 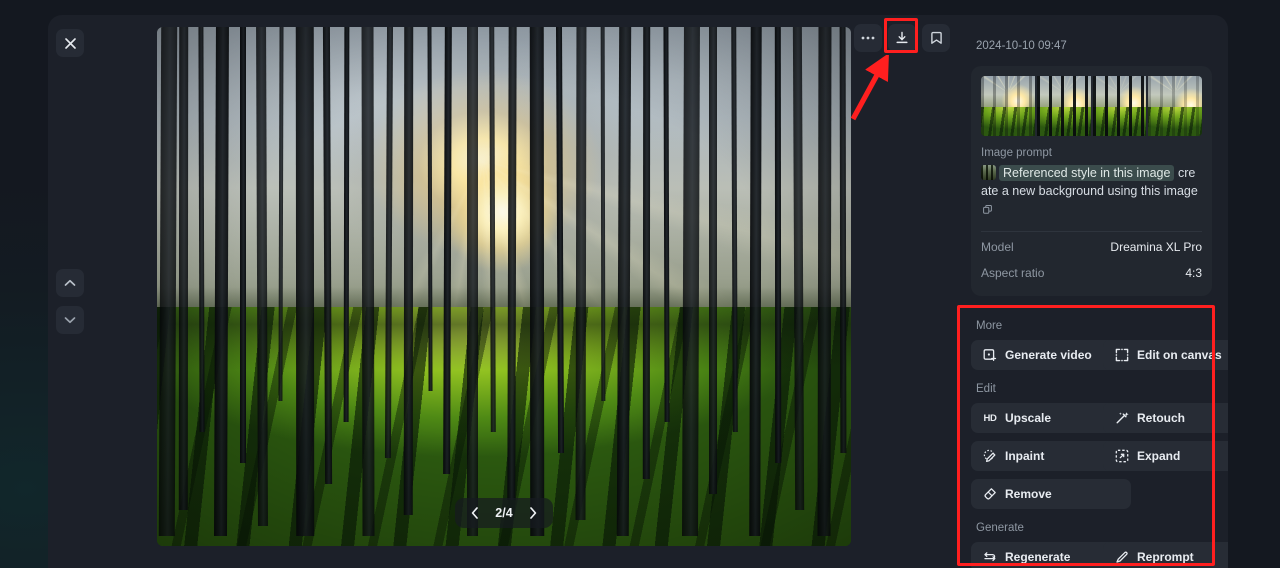 I want to click on upscale-label: Upscale, so click(x=1028, y=418).